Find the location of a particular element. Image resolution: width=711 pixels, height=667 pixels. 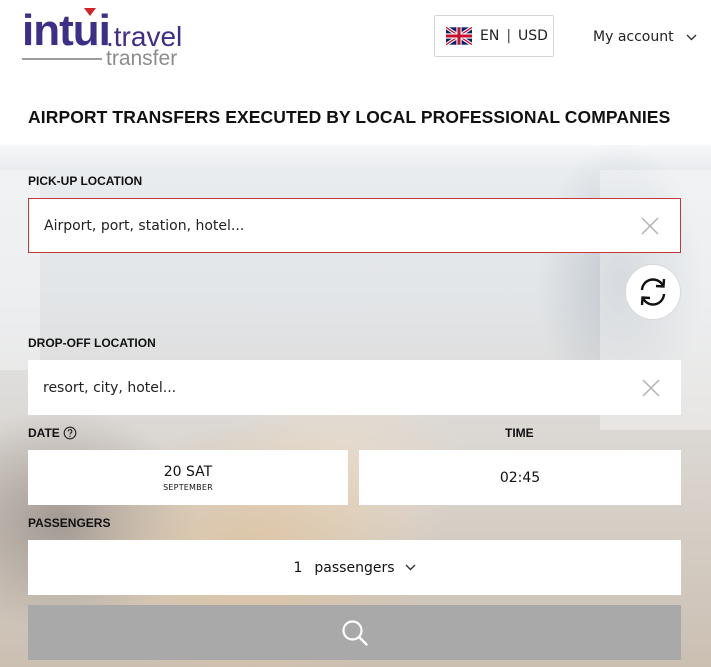

search-button is located at coordinates (354, 632).